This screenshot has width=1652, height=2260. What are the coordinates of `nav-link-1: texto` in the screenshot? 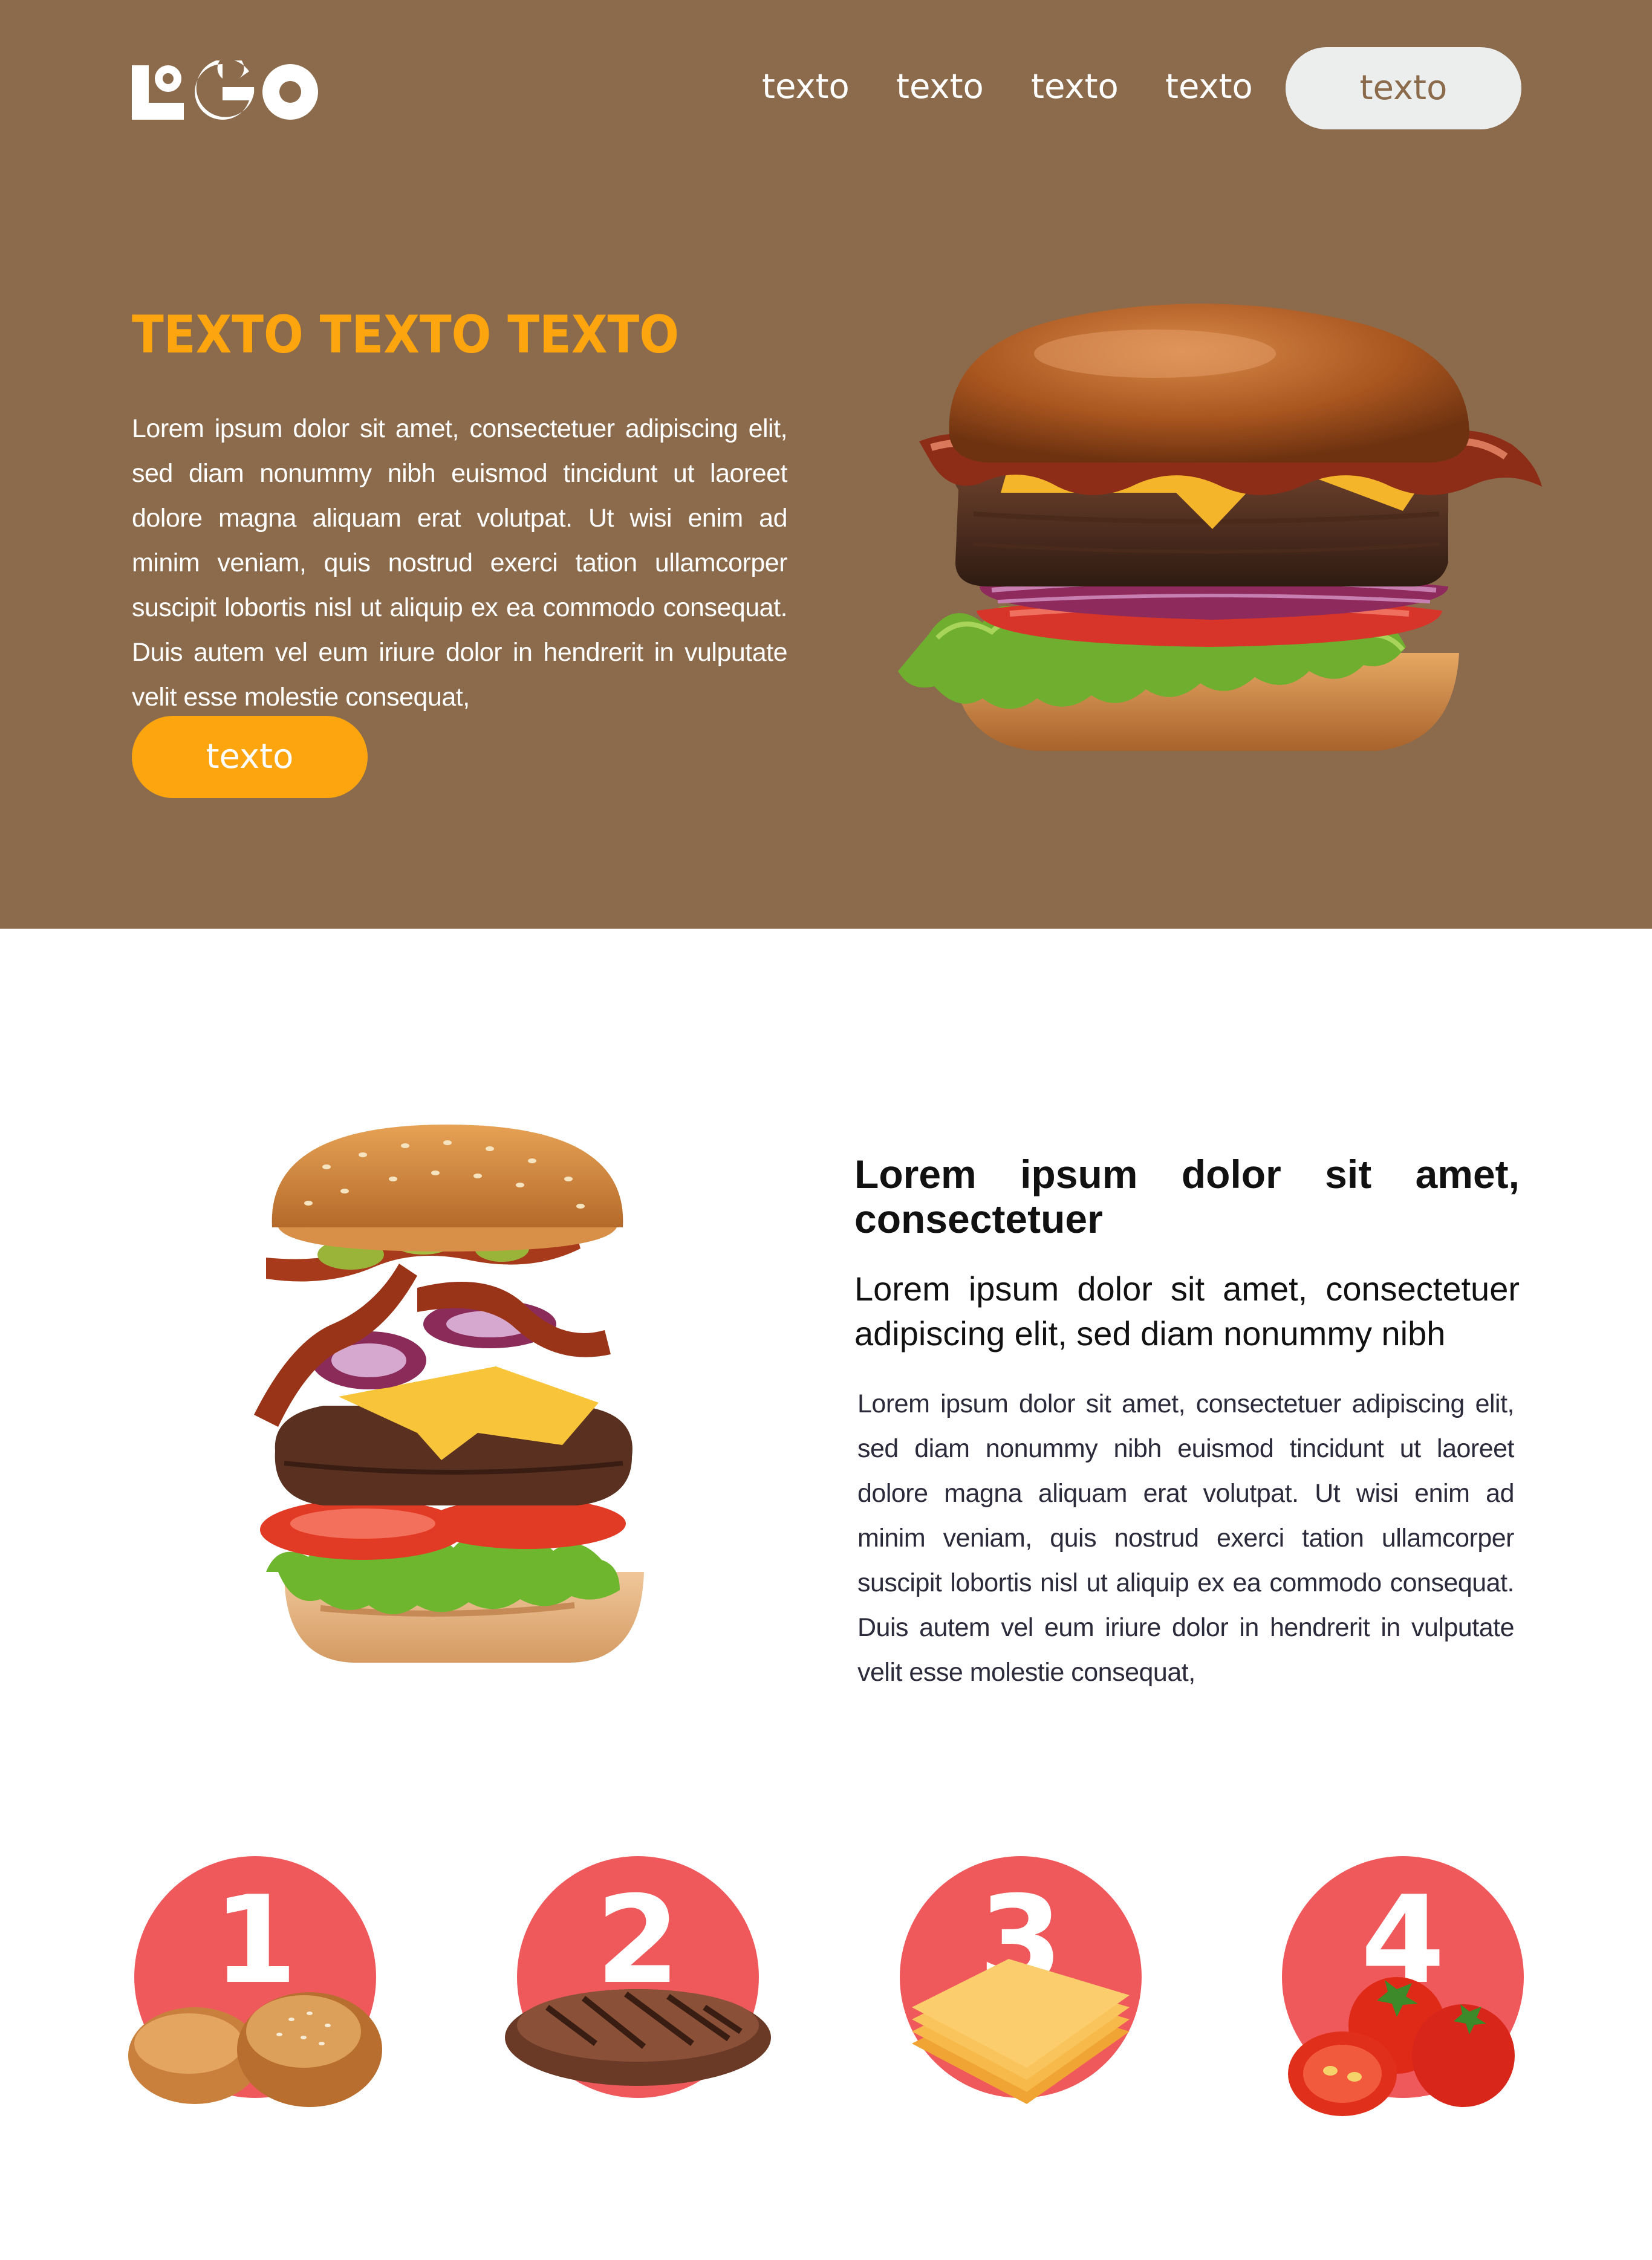 It's located at (806, 87).